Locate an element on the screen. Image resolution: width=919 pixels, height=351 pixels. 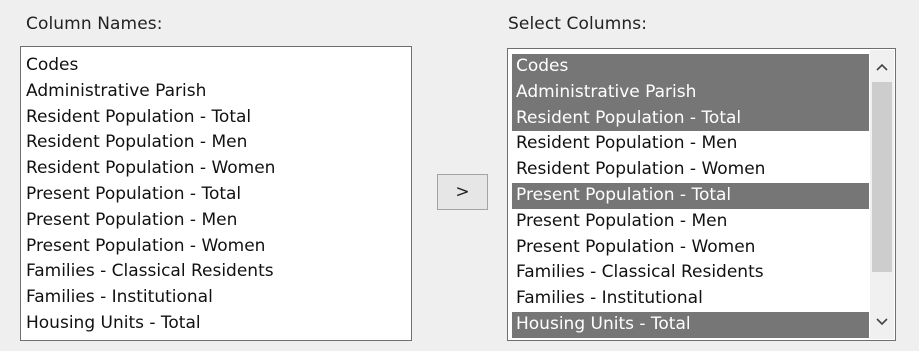
add-column-button: > is located at coordinates (462, 192).